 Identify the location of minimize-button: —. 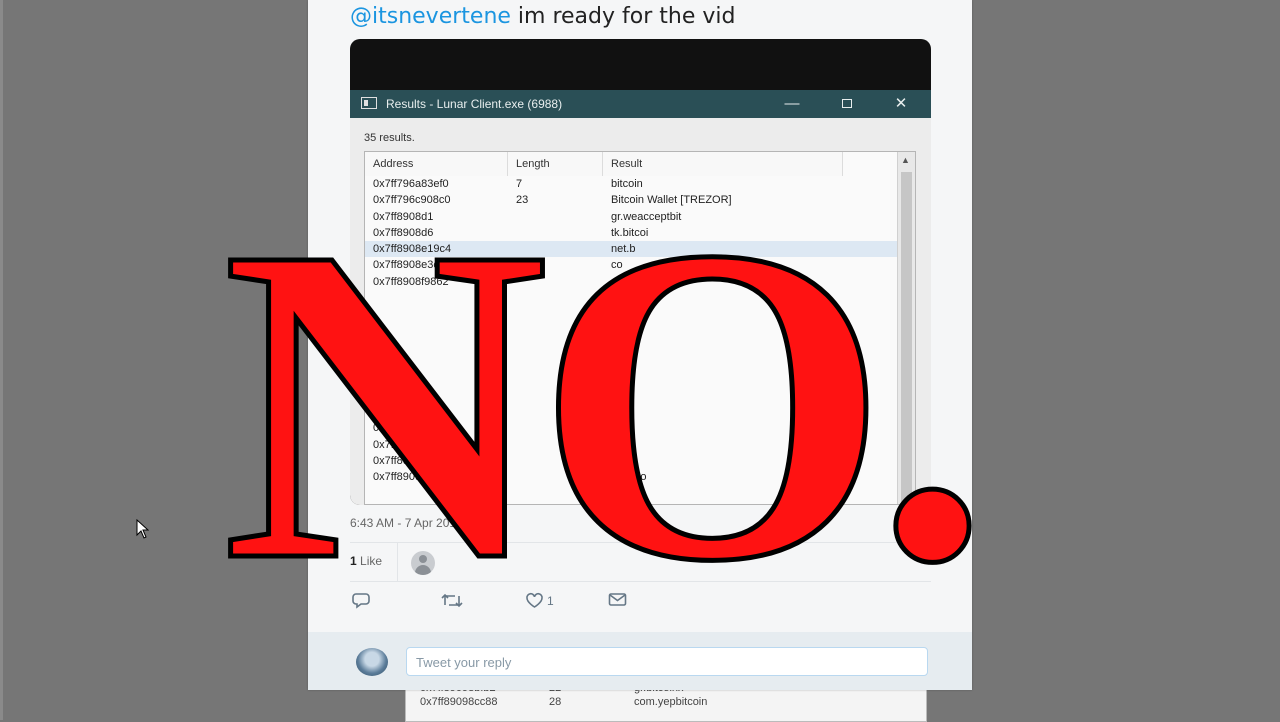
(792, 104).